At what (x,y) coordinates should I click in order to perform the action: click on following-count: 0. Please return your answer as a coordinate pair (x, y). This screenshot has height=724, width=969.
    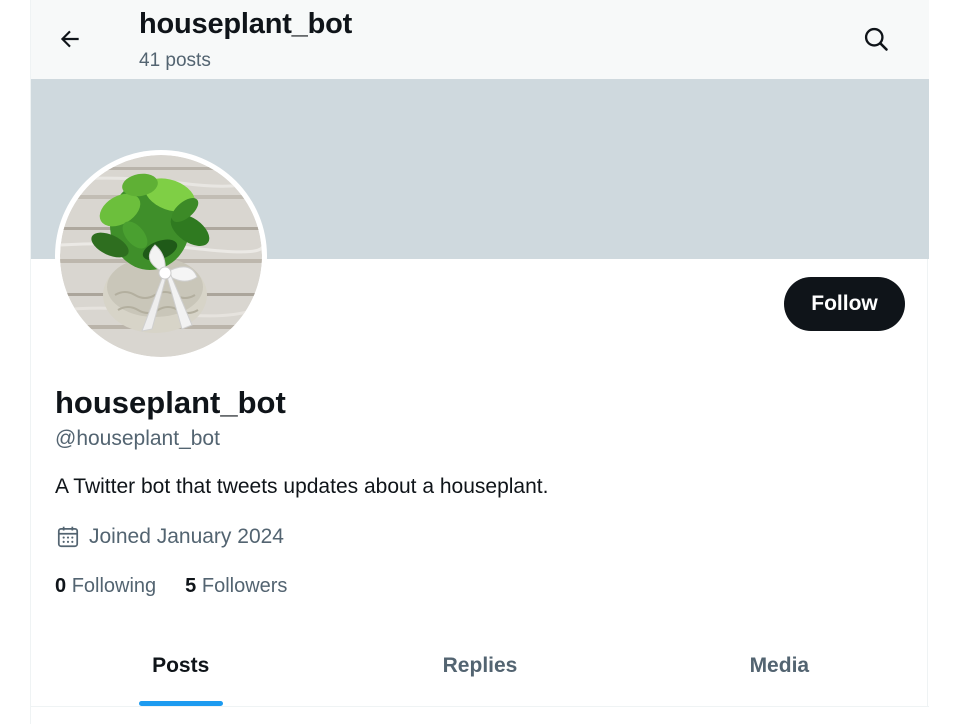
    Looking at the image, I should click on (61, 586).